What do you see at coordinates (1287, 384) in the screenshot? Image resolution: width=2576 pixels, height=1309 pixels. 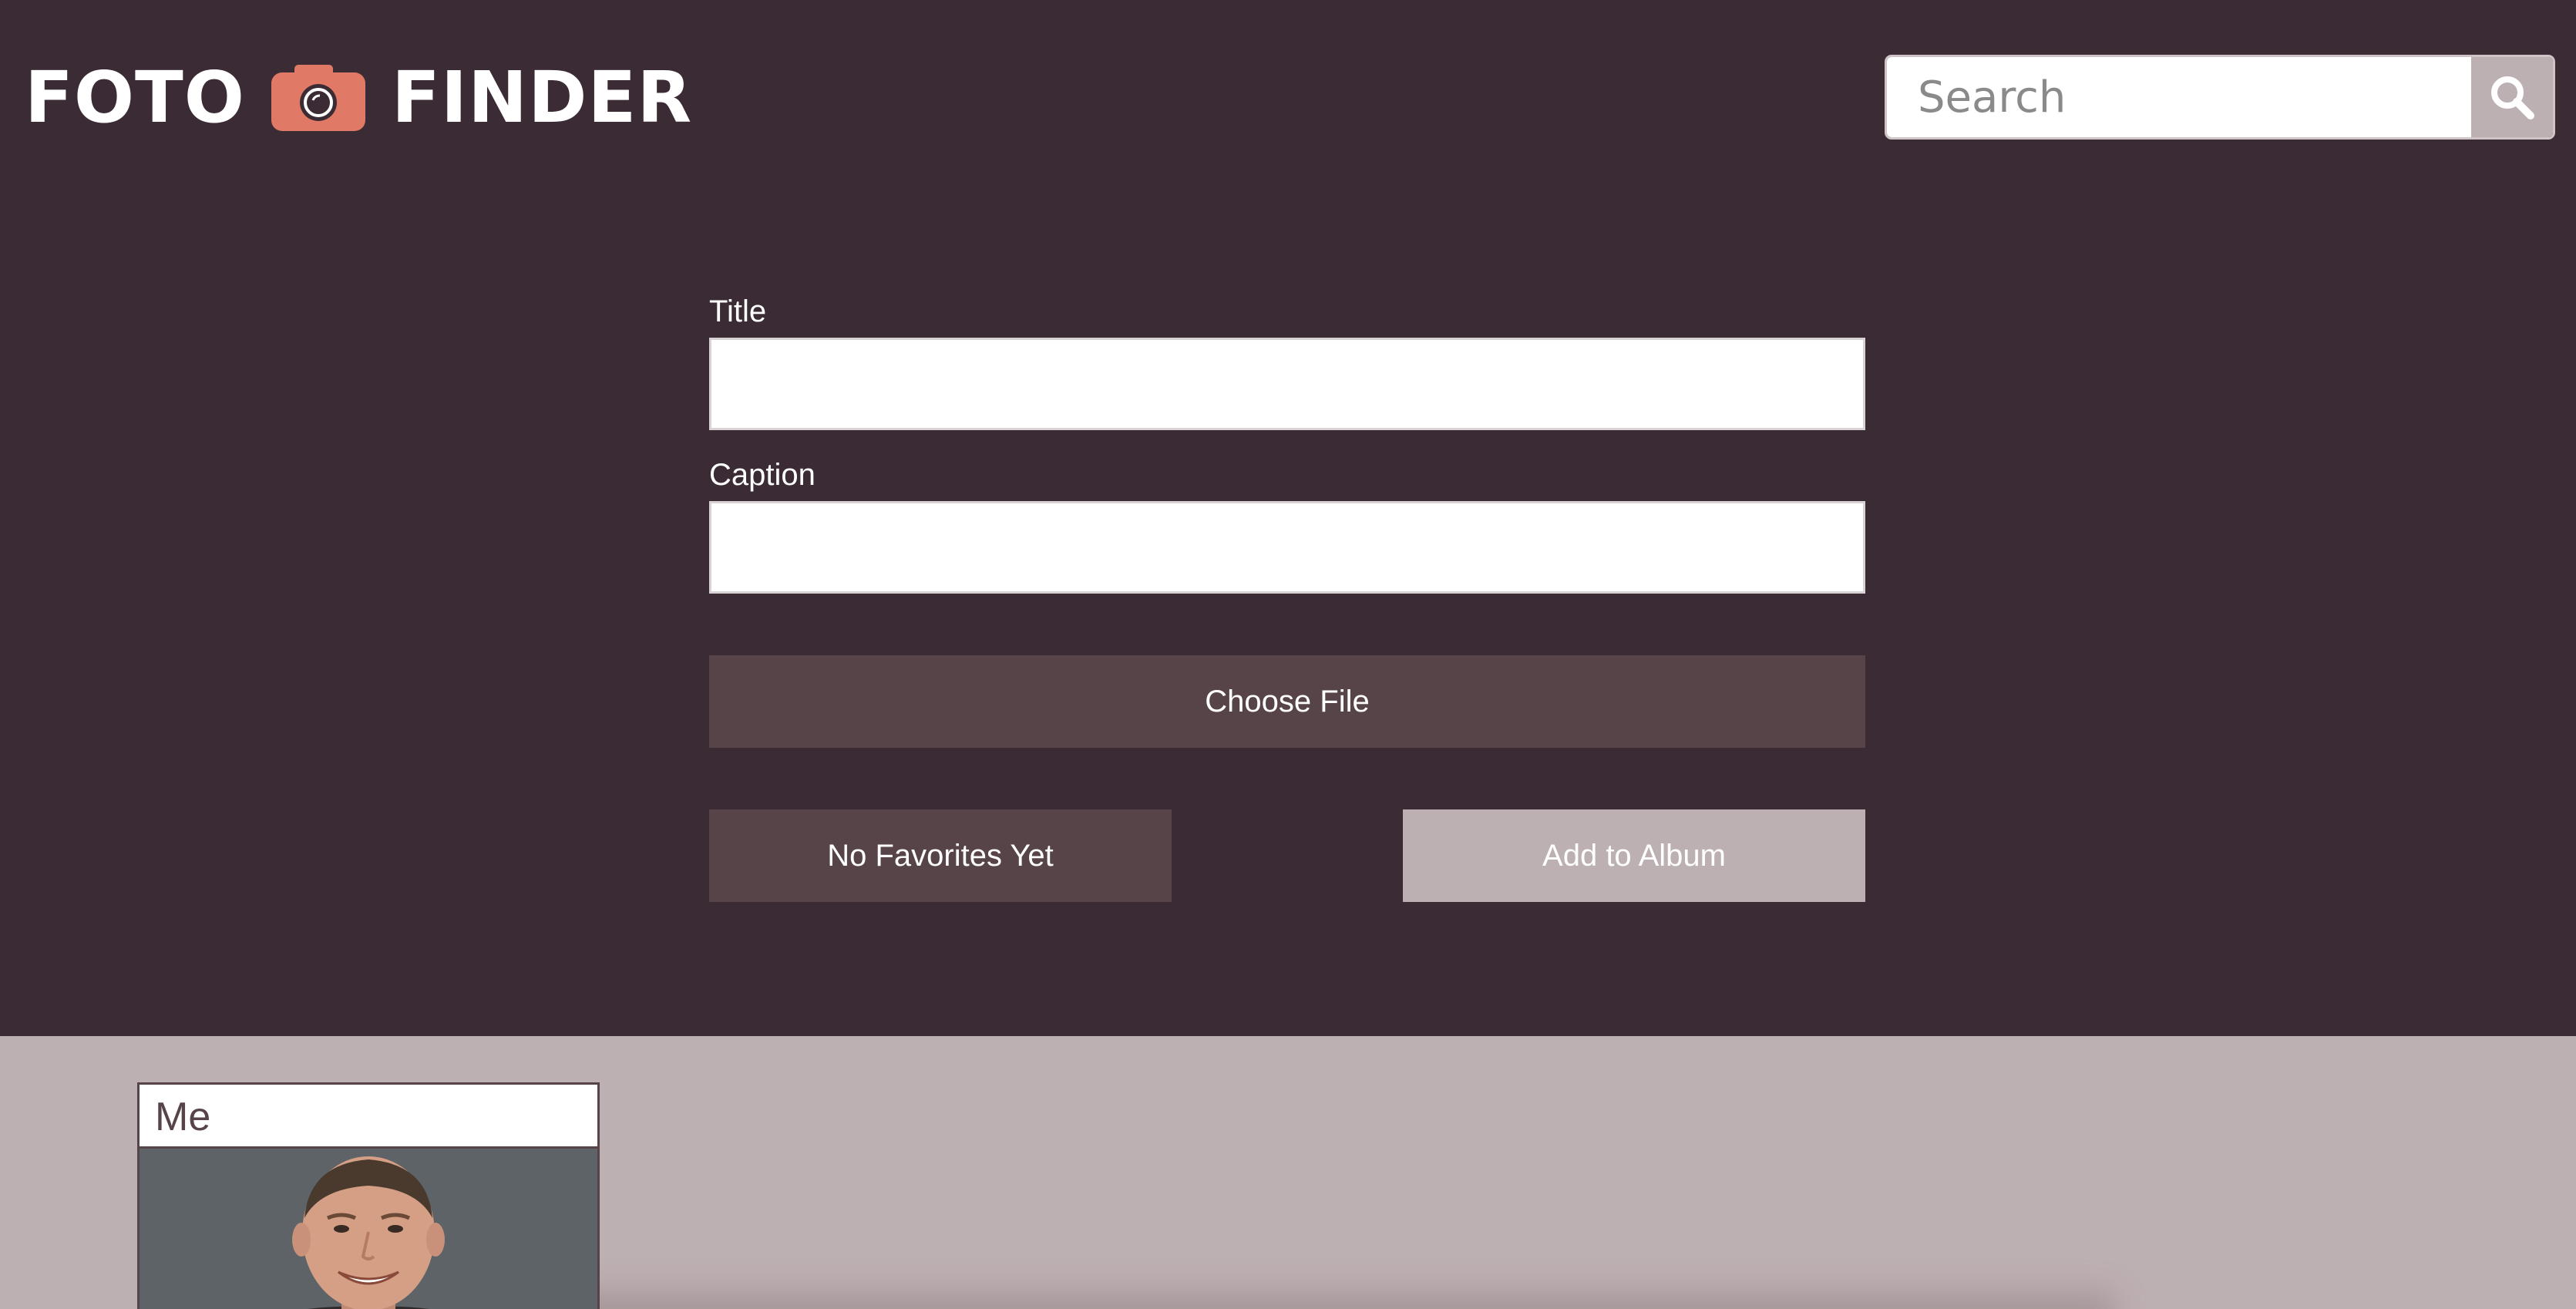 I see `title-input` at bounding box center [1287, 384].